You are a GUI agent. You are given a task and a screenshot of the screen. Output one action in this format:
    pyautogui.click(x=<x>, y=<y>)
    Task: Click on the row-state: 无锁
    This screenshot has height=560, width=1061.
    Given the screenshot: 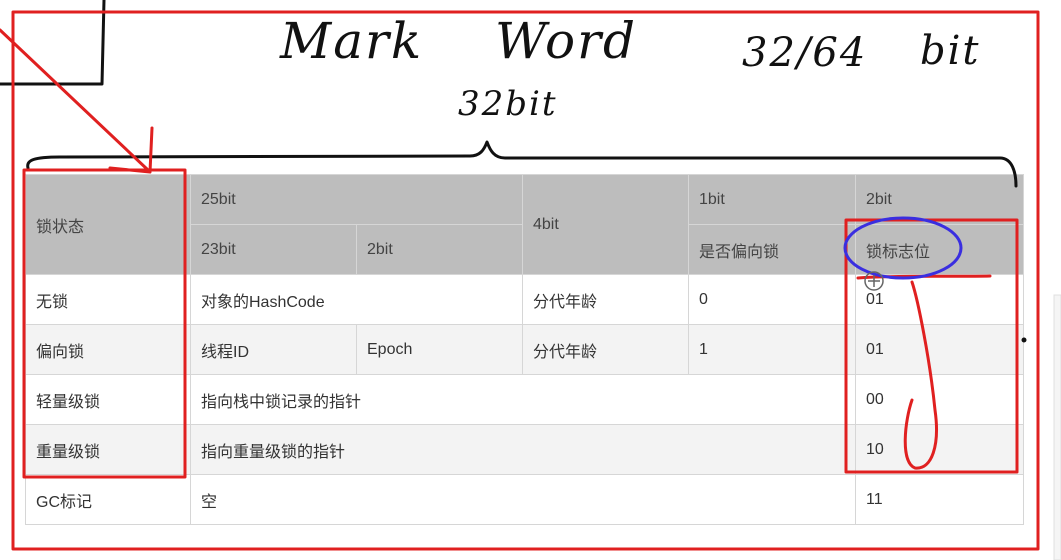 What is the action you would take?
    pyautogui.click(x=108, y=299)
    